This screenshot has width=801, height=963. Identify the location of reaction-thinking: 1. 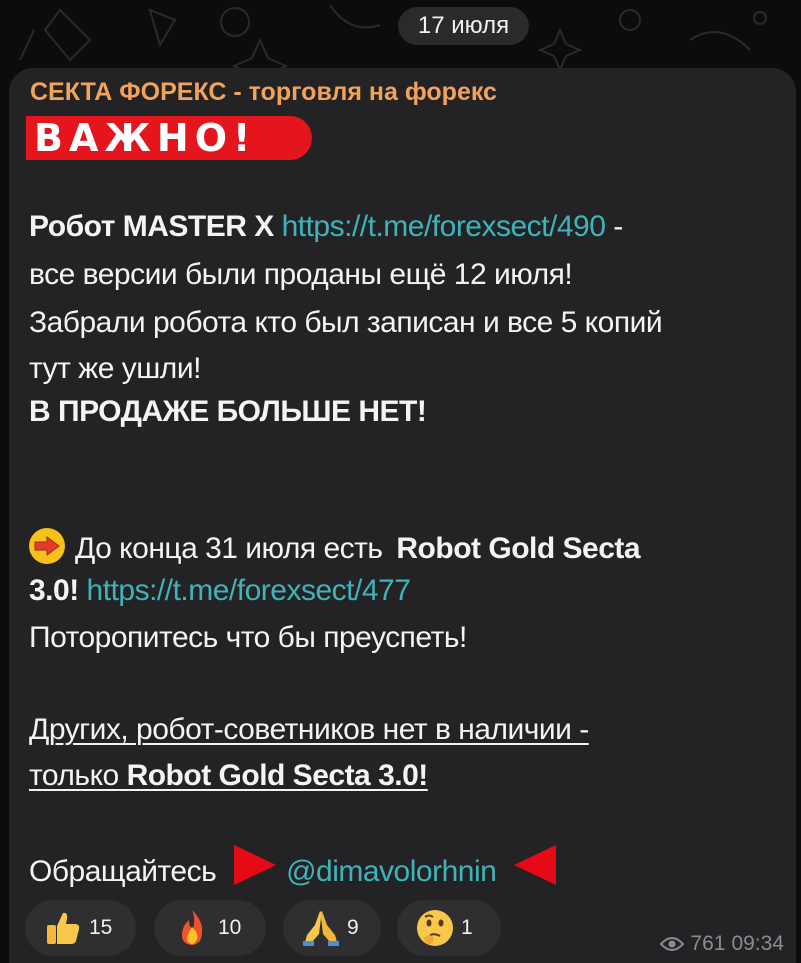
(449, 928).